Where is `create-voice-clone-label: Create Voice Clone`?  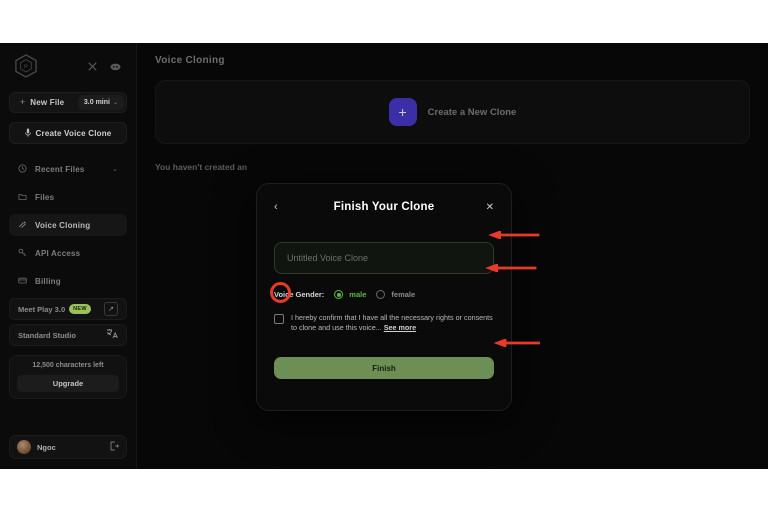 create-voice-clone-label: Create Voice Clone is located at coordinates (73, 133).